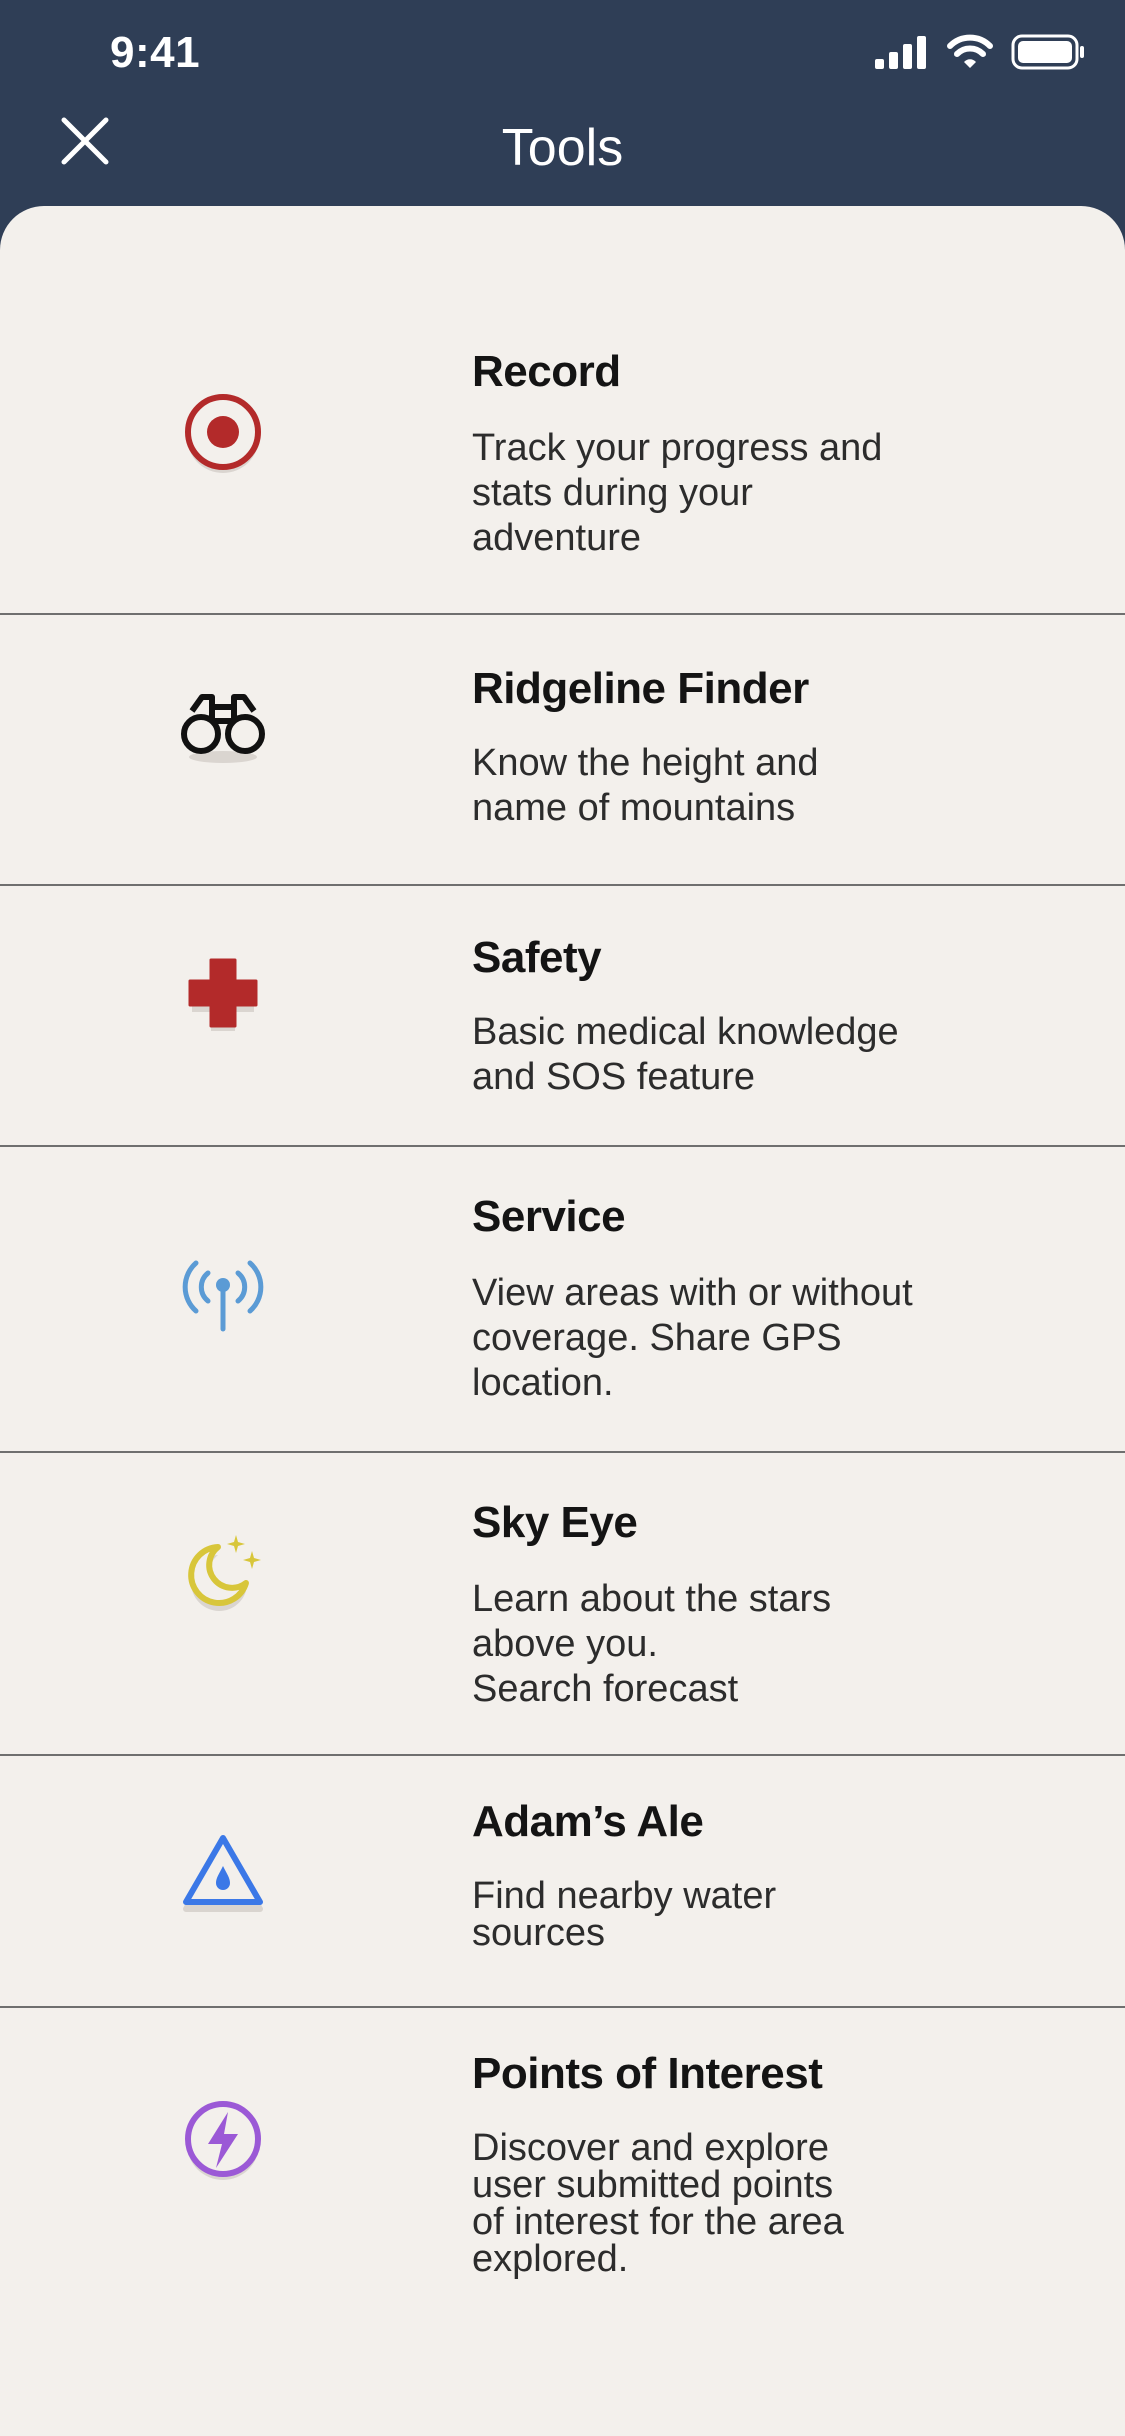 The width and height of the screenshot is (1125, 2436). Describe the element at coordinates (223, 2139) in the screenshot. I see `lightning-bolt-icon` at that location.